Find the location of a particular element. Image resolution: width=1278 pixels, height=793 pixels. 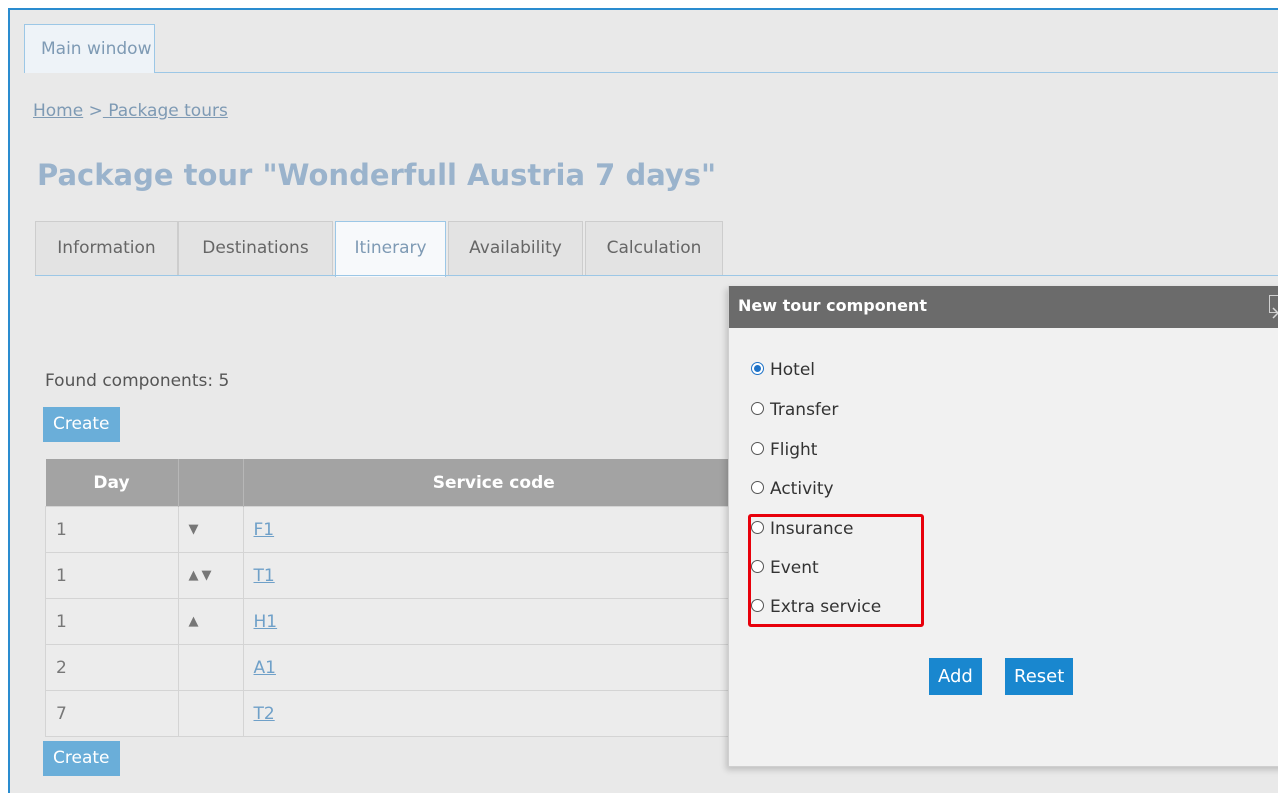

option-transfer: Transfer is located at coordinates (794, 410).